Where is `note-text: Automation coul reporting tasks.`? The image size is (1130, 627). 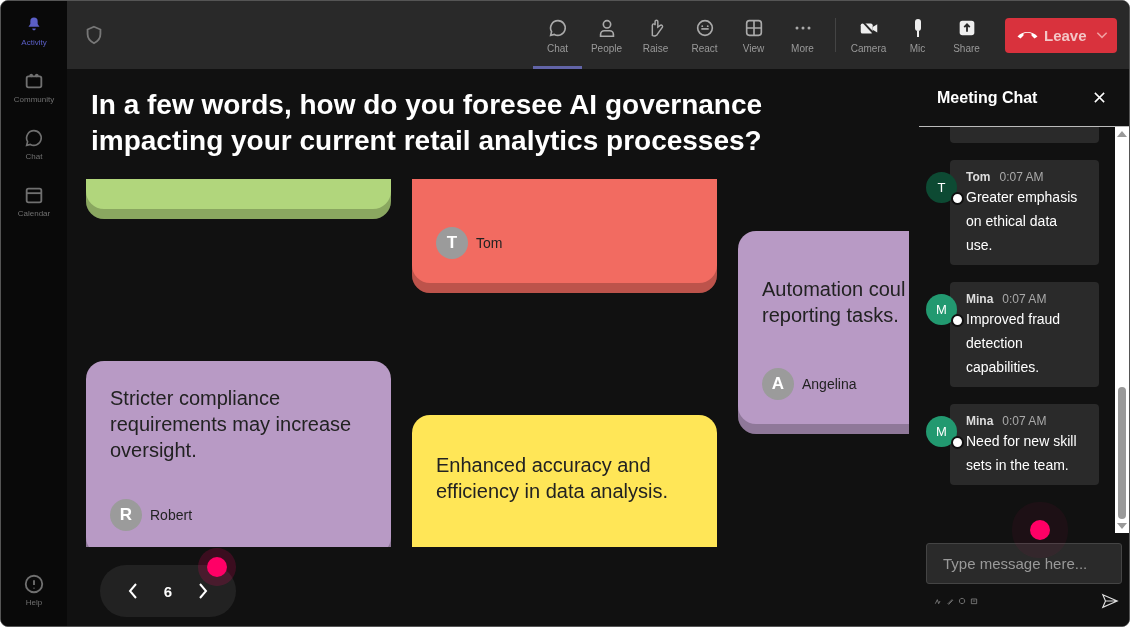 note-text: Automation coul reporting tasks. is located at coordinates (834, 302).